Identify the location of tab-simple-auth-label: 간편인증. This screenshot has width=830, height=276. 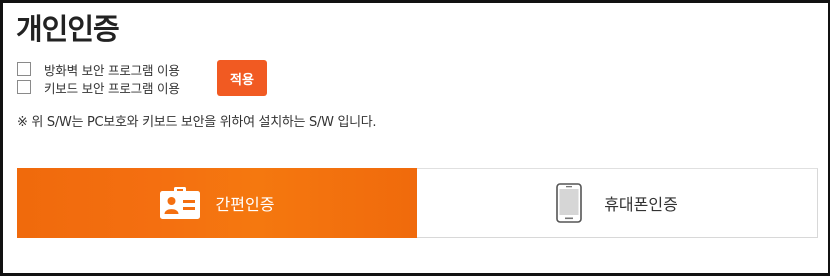
(245, 204).